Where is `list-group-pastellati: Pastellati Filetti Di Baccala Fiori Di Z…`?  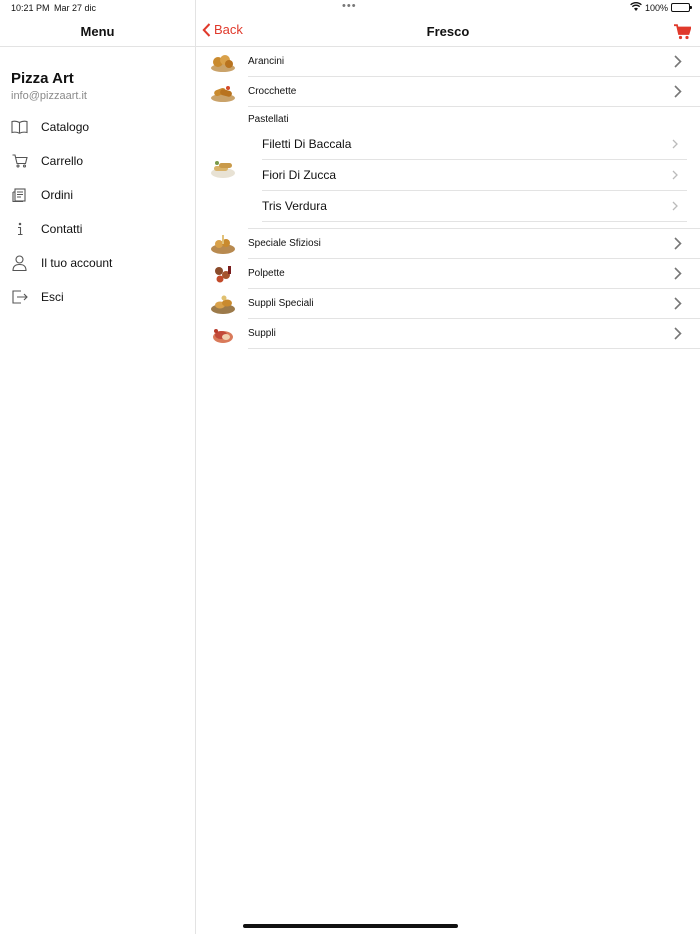
list-group-pastellati: Pastellati Filetti Di Baccala Fiori Di Z… is located at coordinates (448, 168).